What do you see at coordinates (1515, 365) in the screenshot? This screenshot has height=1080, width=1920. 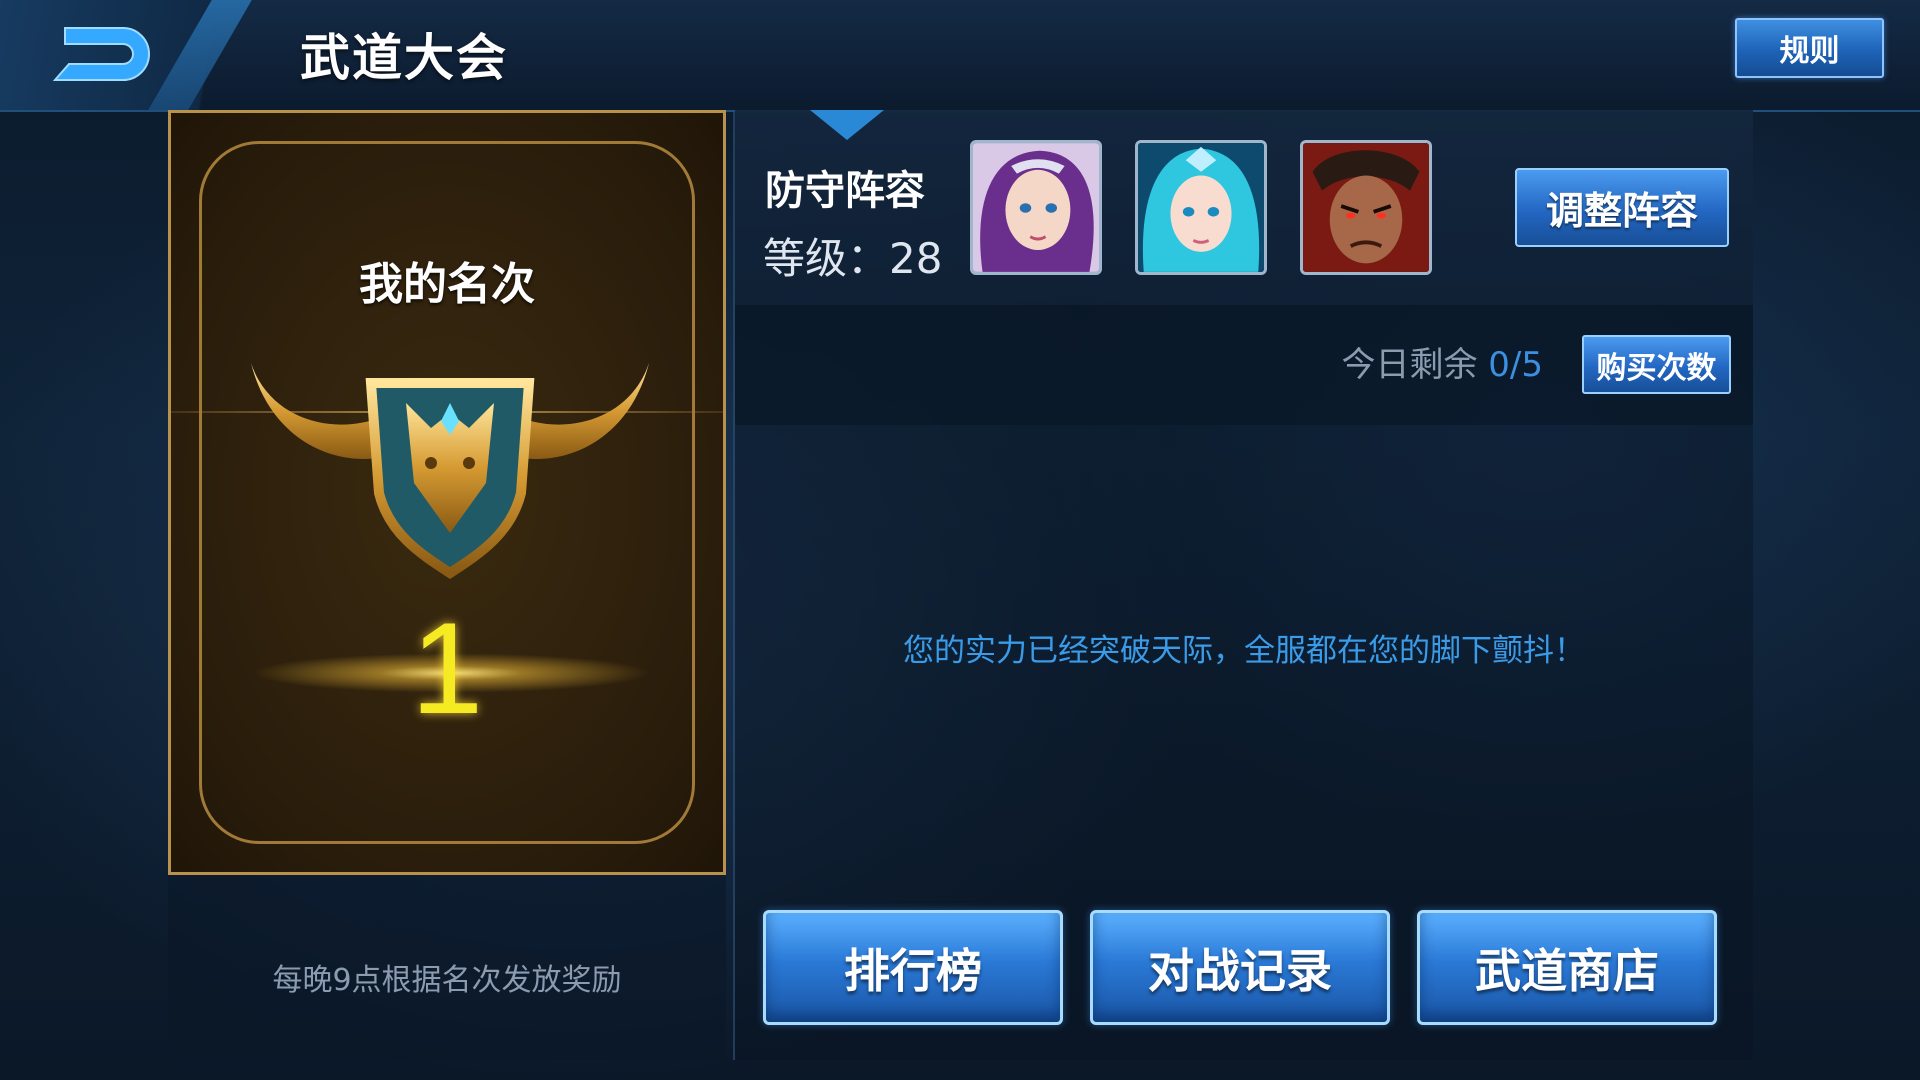 I see `attempts-value: 0/5` at bounding box center [1515, 365].